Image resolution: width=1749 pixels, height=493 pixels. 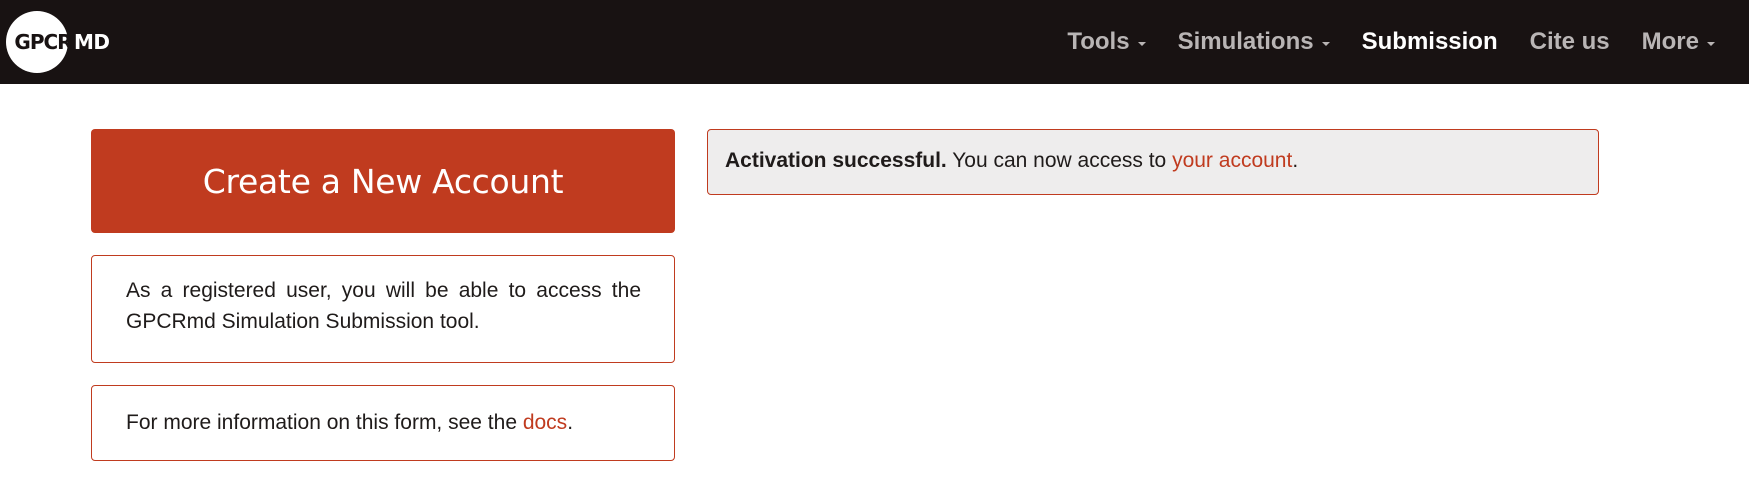 I want to click on create-account-header: Create a New Account, so click(x=383, y=181).